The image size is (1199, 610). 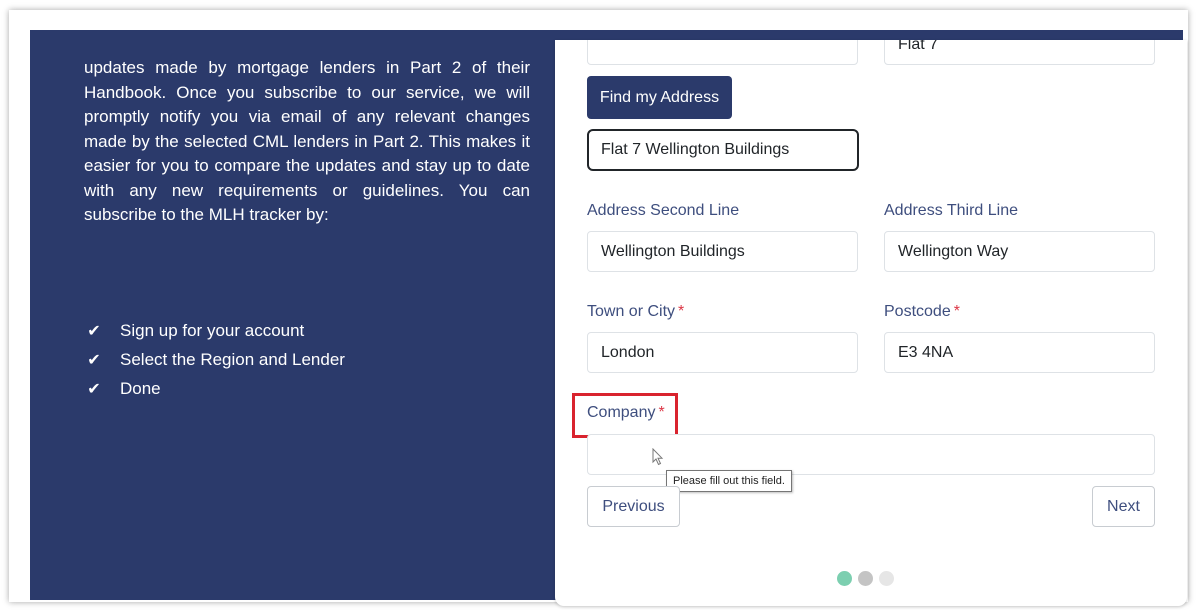 What do you see at coordinates (695, 149) in the screenshot?
I see `address-first-line-value: Flat 7 Wellington Buildings` at bounding box center [695, 149].